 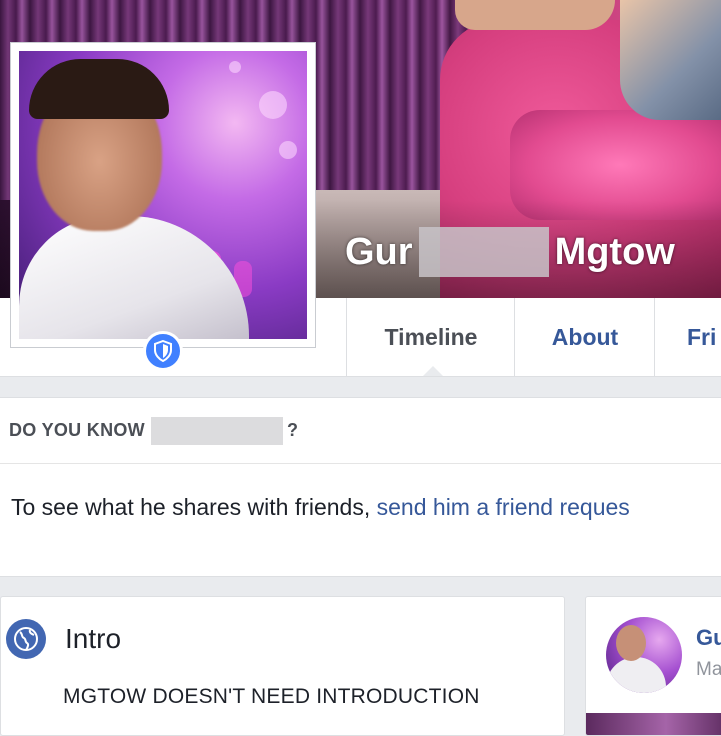 I want to click on tab-timeline: Timeline, so click(x=430, y=337).